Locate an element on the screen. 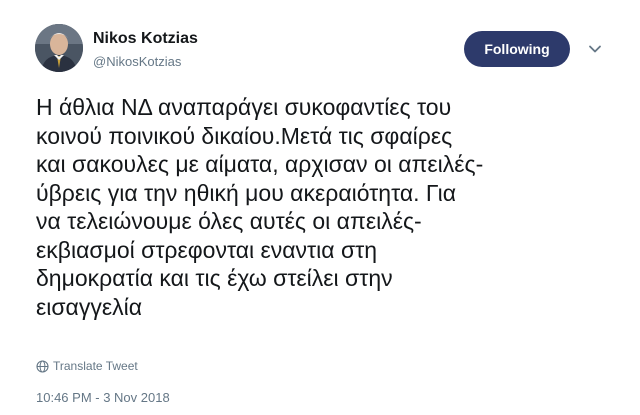 The width and height of the screenshot is (640, 415). avatar-image is located at coordinates (59, 48).